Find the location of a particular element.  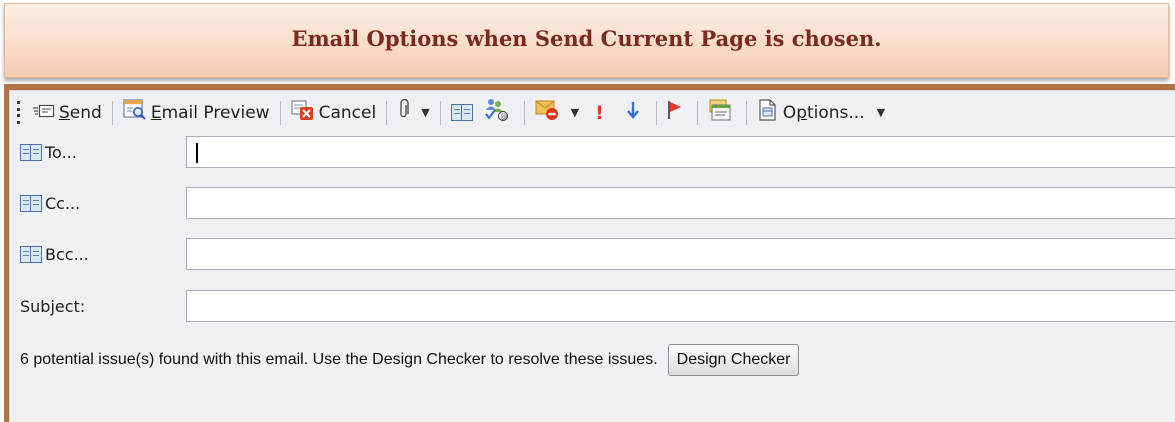

attach-file-button: ▼ is located at coordinates (413, 113).